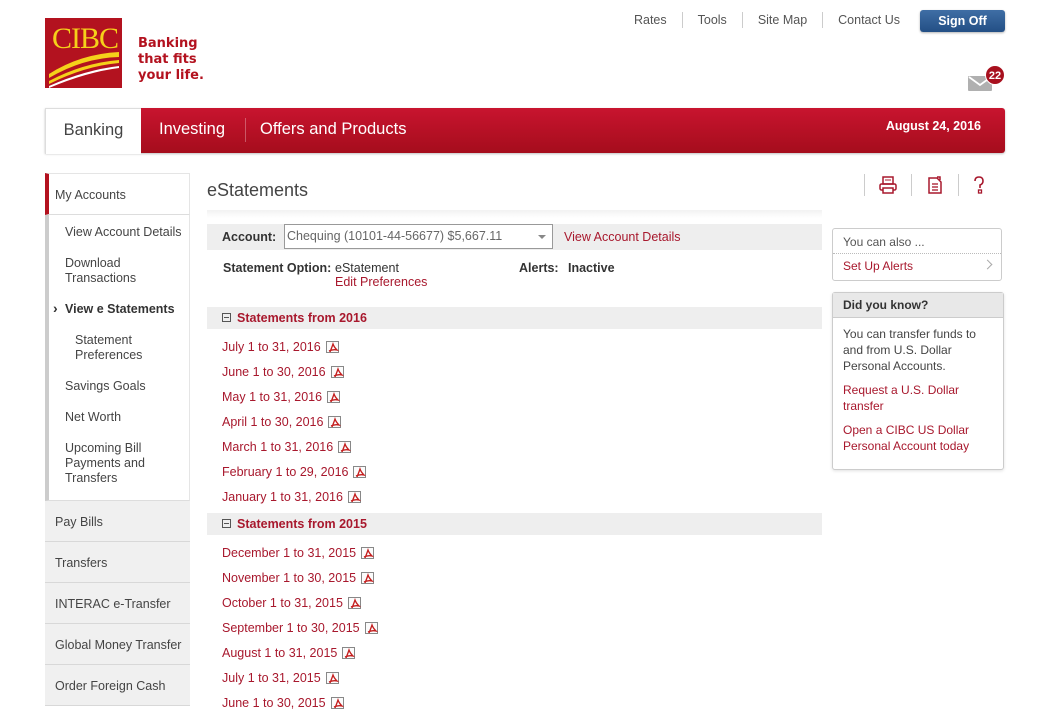  Describe the element at coordinates (514, 446) in the screenshot. I see `statement-row: March 1 to 31, 2016` at that location.